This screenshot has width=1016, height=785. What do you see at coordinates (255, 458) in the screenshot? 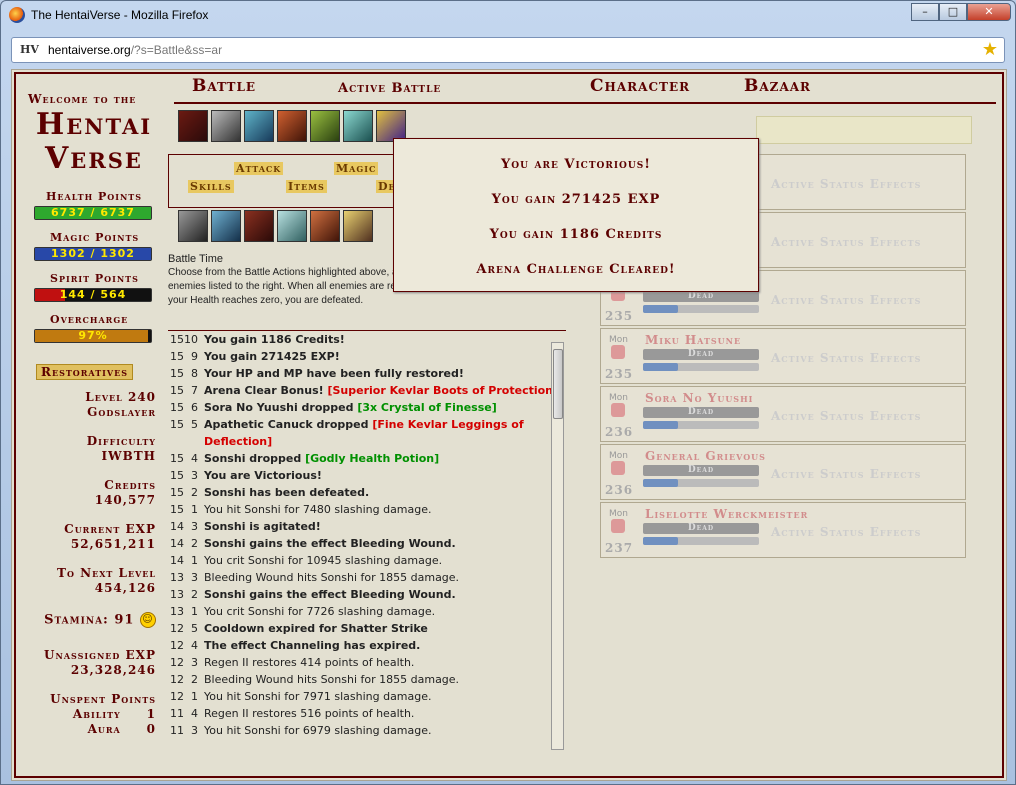
I see `log-text: Sonshi dropped` at bounding box center [255, 458].